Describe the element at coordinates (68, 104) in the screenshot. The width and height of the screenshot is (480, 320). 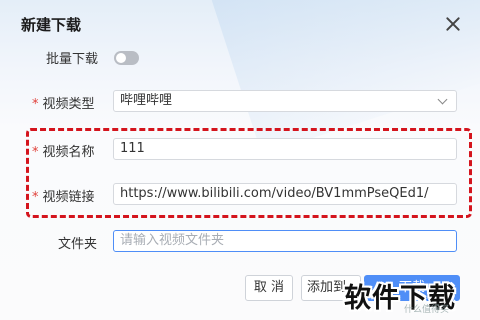
I see `video-type-label-text: 视频类型` at that location.